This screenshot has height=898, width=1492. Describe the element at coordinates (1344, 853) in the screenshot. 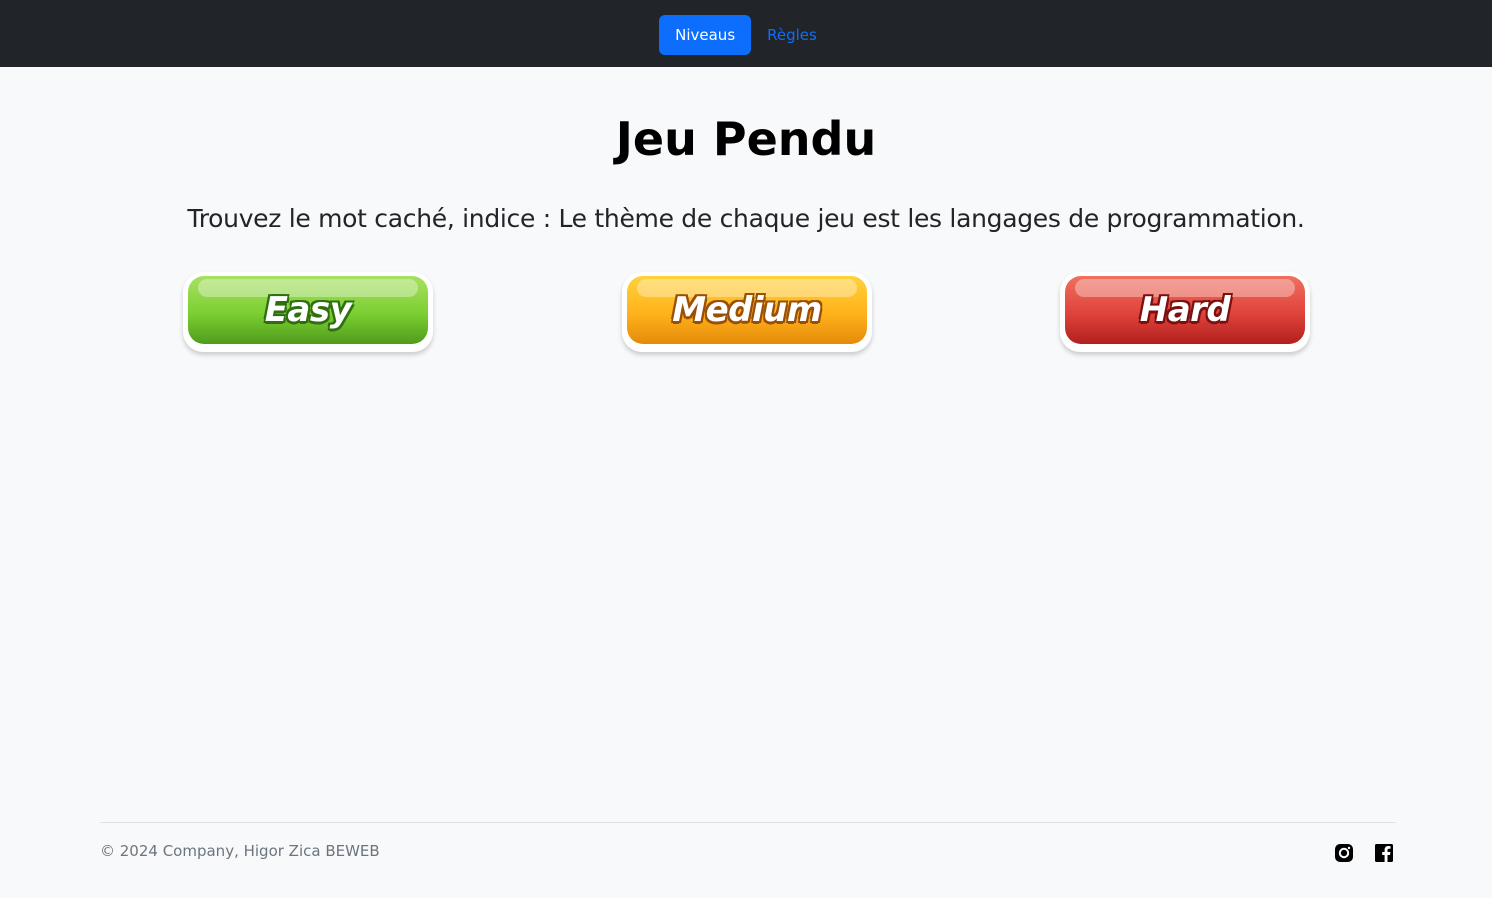

I see `instagram-icon` at that location.